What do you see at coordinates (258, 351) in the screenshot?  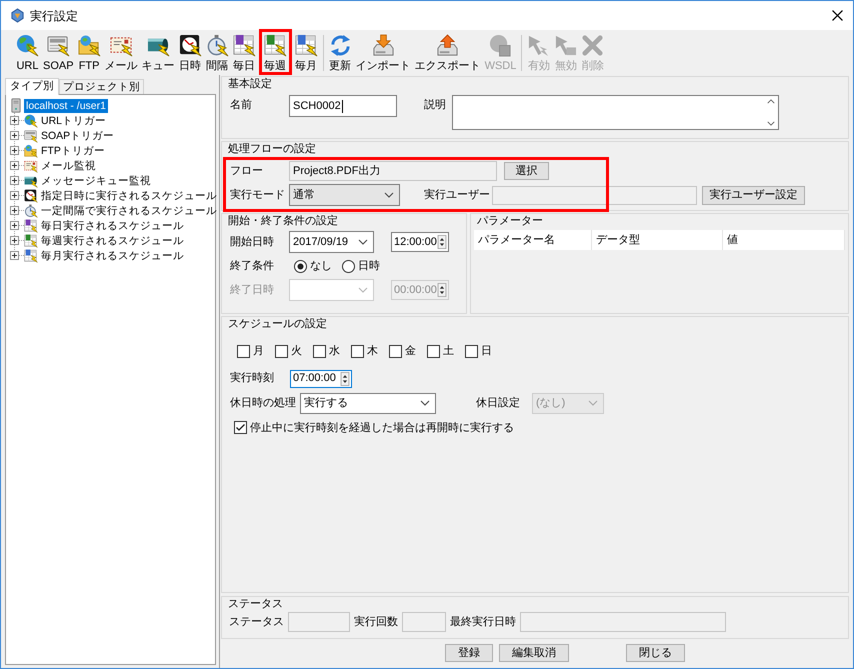 I see `checkbox-label: 月` at bounding box center [258, 351].